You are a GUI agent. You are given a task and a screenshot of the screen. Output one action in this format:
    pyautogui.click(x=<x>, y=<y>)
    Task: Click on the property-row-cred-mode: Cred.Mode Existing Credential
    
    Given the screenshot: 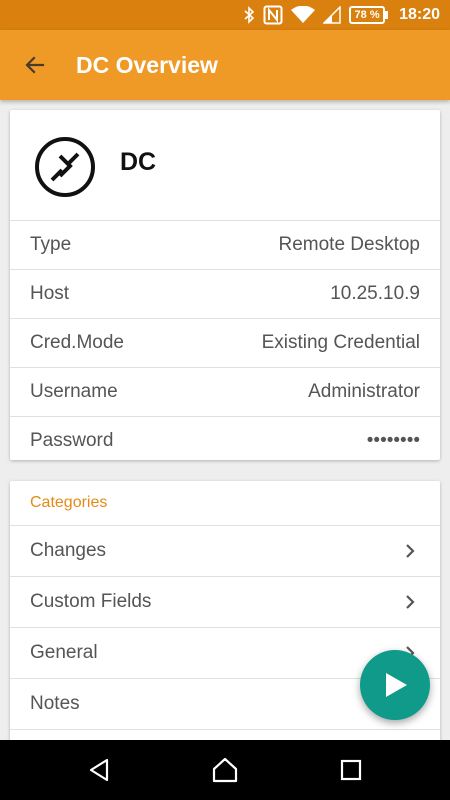 What is the action you would take?
    pyautogui.click(x=225, y=343)
    